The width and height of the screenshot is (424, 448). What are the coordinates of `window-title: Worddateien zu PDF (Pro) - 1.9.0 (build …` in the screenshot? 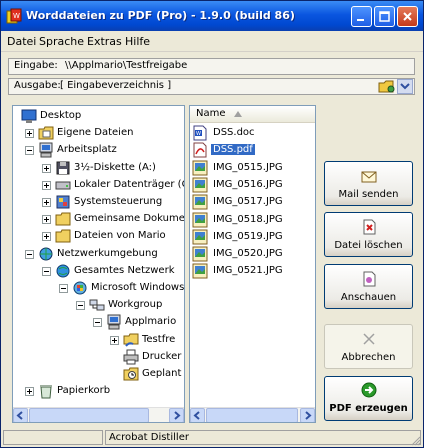 It's located at (160, 15).